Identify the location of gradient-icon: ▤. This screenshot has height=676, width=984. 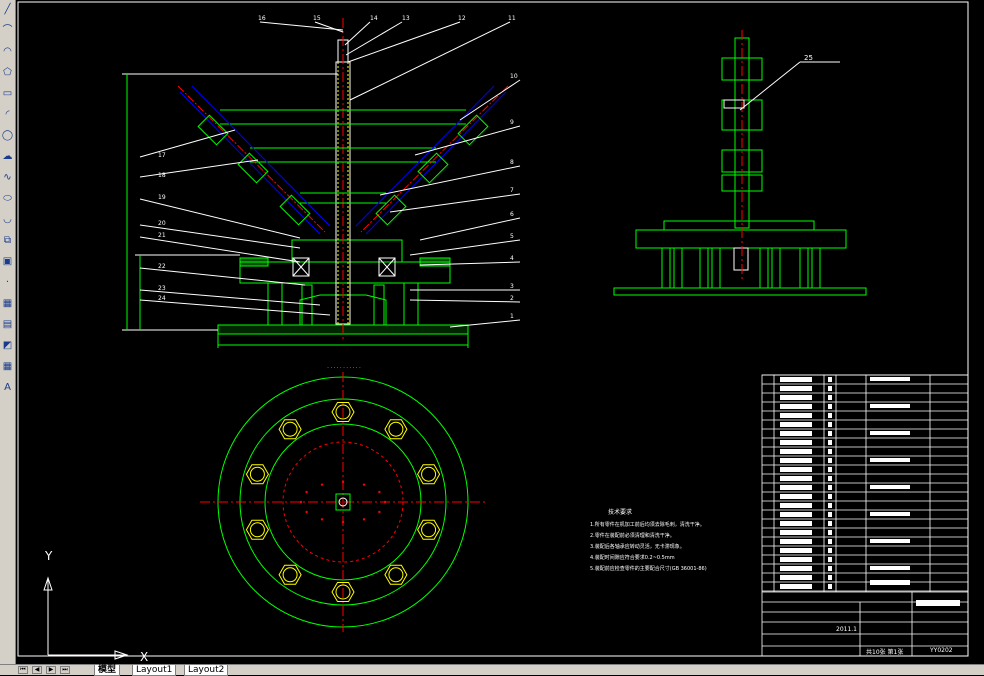
(7, 325).